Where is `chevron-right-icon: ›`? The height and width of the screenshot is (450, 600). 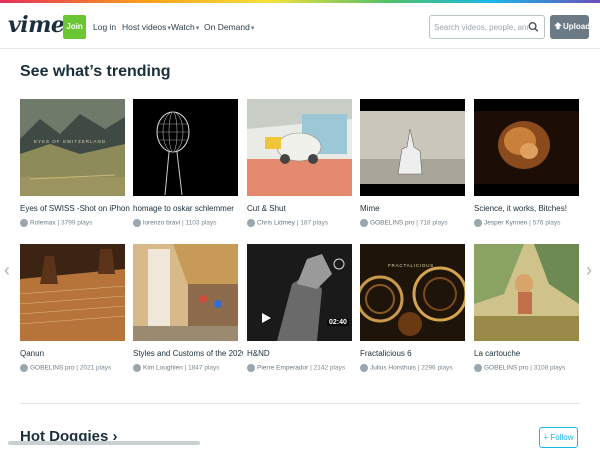 chevron-right-icon: › is located at coordinates (591, 270).